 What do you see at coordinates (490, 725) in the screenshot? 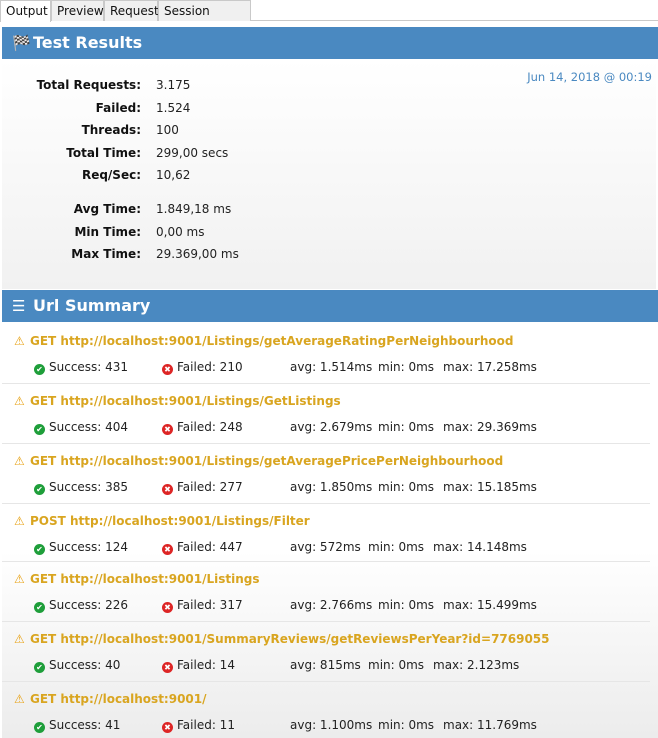
I see `max-time: max: 11.769ms` at bounding box center [490, 725].